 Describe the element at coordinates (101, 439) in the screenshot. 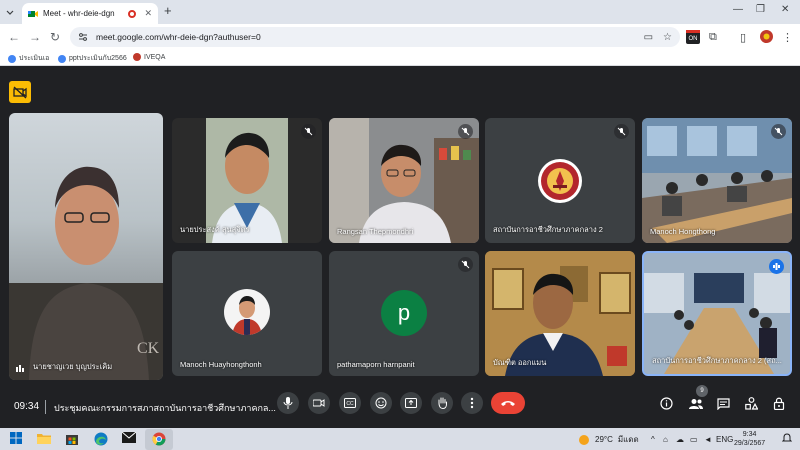

I see `edge-browser-icon` at that location.